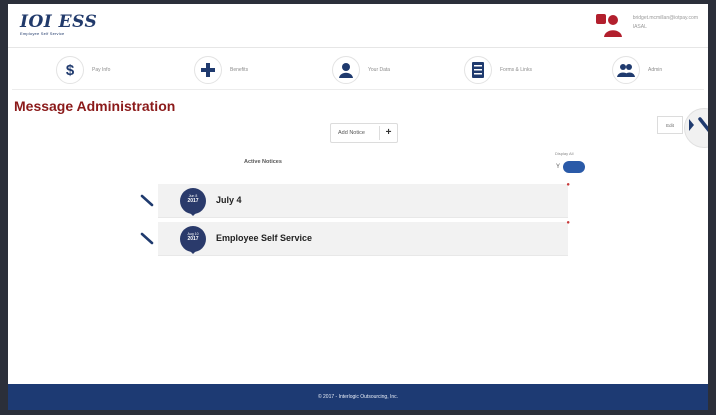 Image resolution: width=716 pixels, height=415 pixels. Describe the element at coordinates (346, 70) in the screenshot. I see `person-icon` at that location.